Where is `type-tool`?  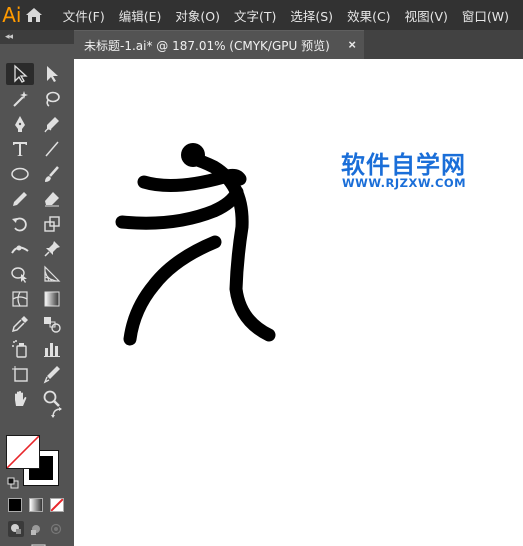
type-tool is located at coordinates (20, 149).